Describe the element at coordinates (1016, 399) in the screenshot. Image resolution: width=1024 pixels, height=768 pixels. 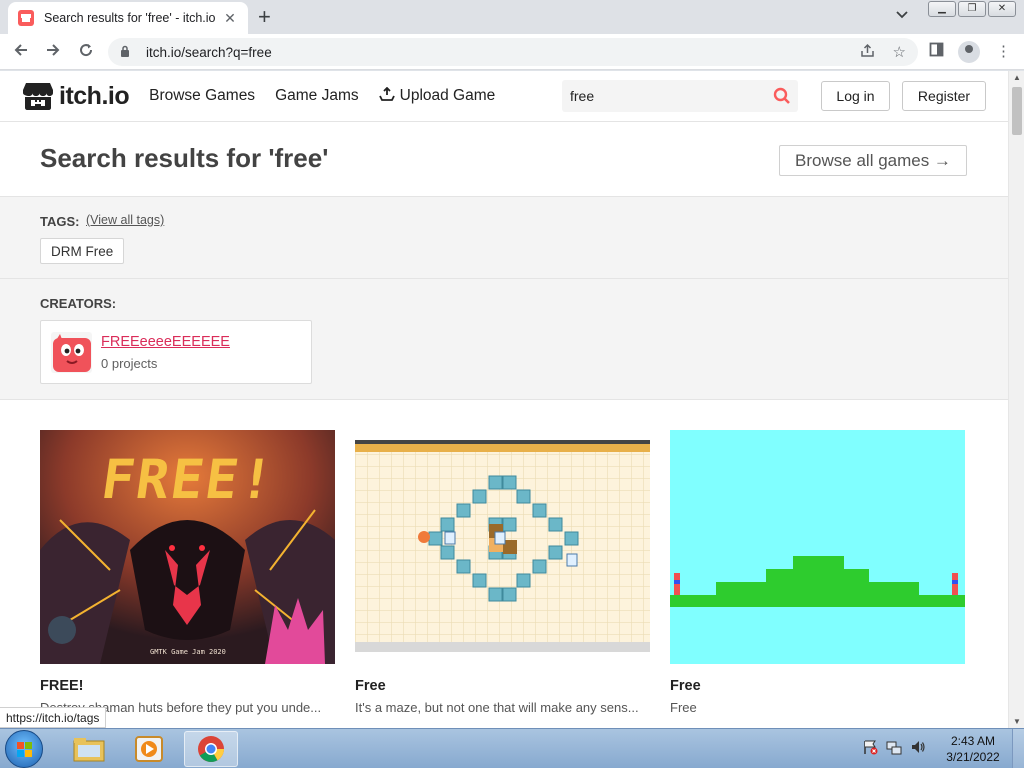
I see `page-scrollbar: ▲ ▼` at that location.